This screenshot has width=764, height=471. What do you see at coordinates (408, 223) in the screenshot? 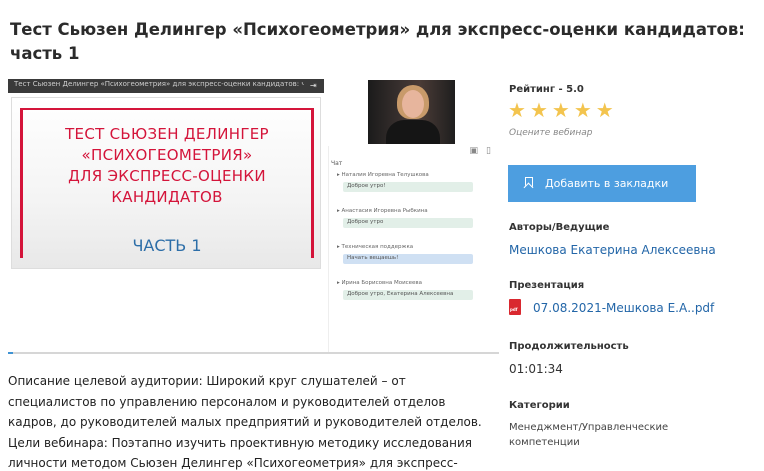
I see `chat-text: Доброе утро` at bounding box center [408, 223].